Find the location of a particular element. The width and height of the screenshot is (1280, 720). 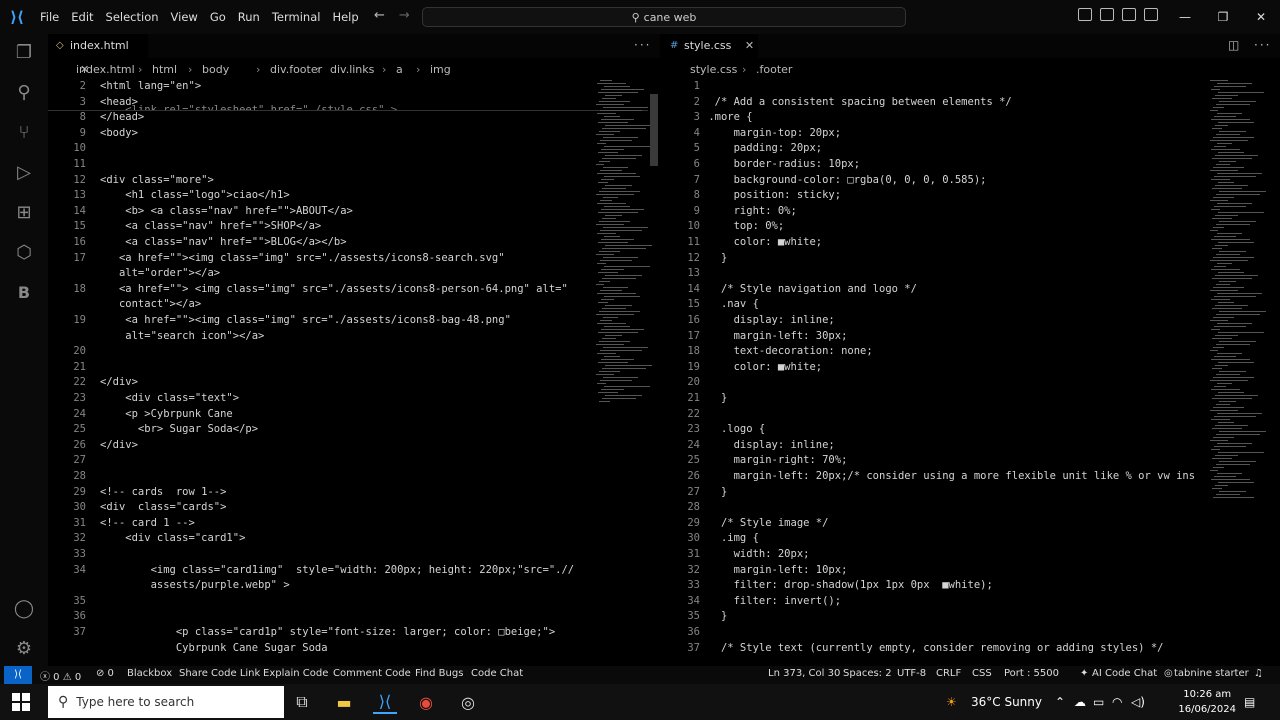

menu-go: Go is located at coordinates (218, 17).